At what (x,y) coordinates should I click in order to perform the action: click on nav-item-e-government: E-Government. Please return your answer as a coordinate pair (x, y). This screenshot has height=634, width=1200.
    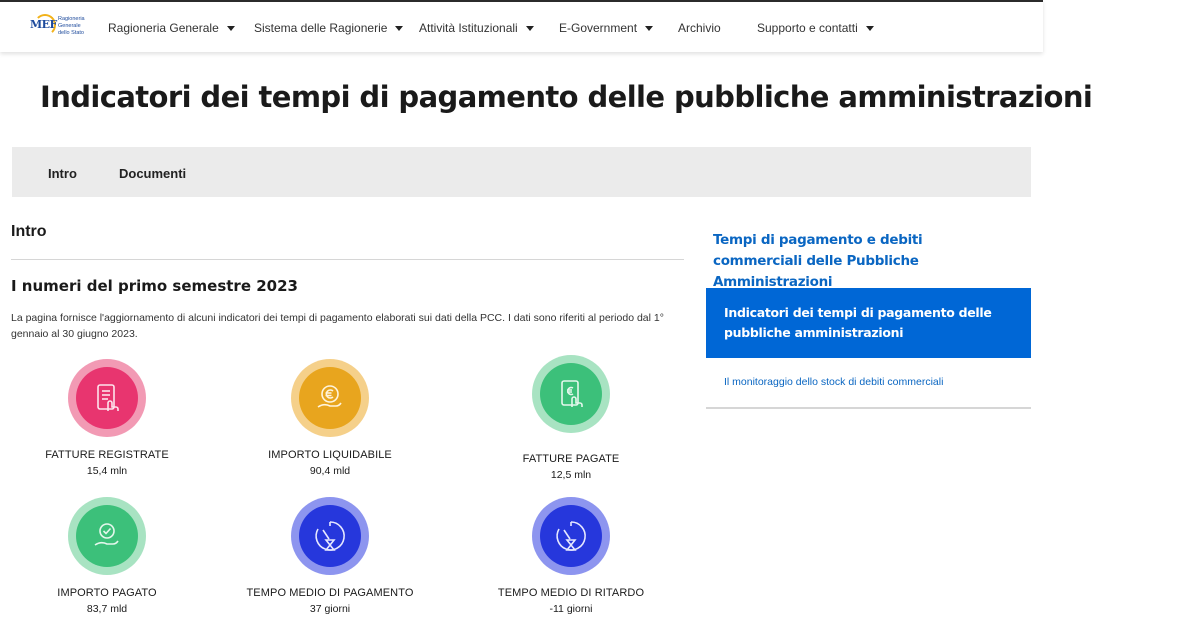
    Looking at the image, I should click on (606, 28).